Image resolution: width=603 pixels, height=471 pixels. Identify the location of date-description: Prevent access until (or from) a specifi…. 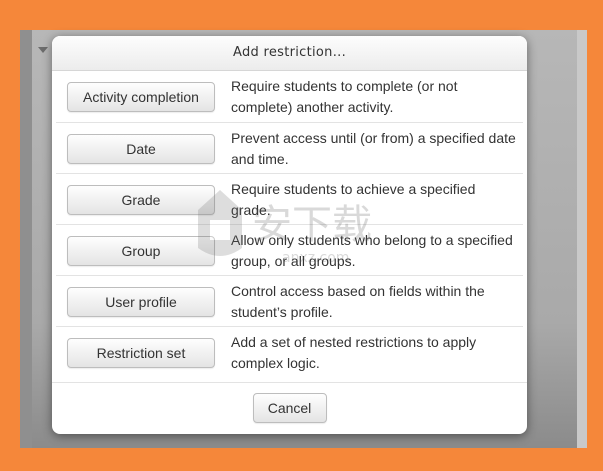
(373, 148).